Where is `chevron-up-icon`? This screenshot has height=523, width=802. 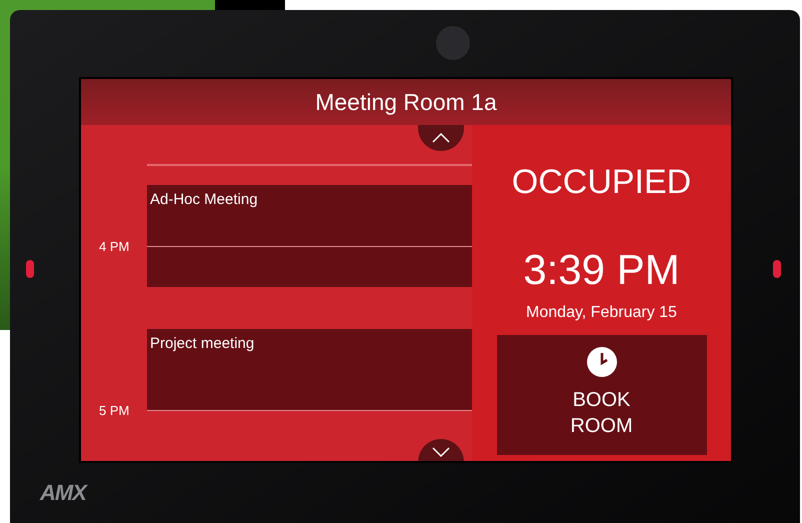
chevron-up-icon is located at coordinates (441, 138).